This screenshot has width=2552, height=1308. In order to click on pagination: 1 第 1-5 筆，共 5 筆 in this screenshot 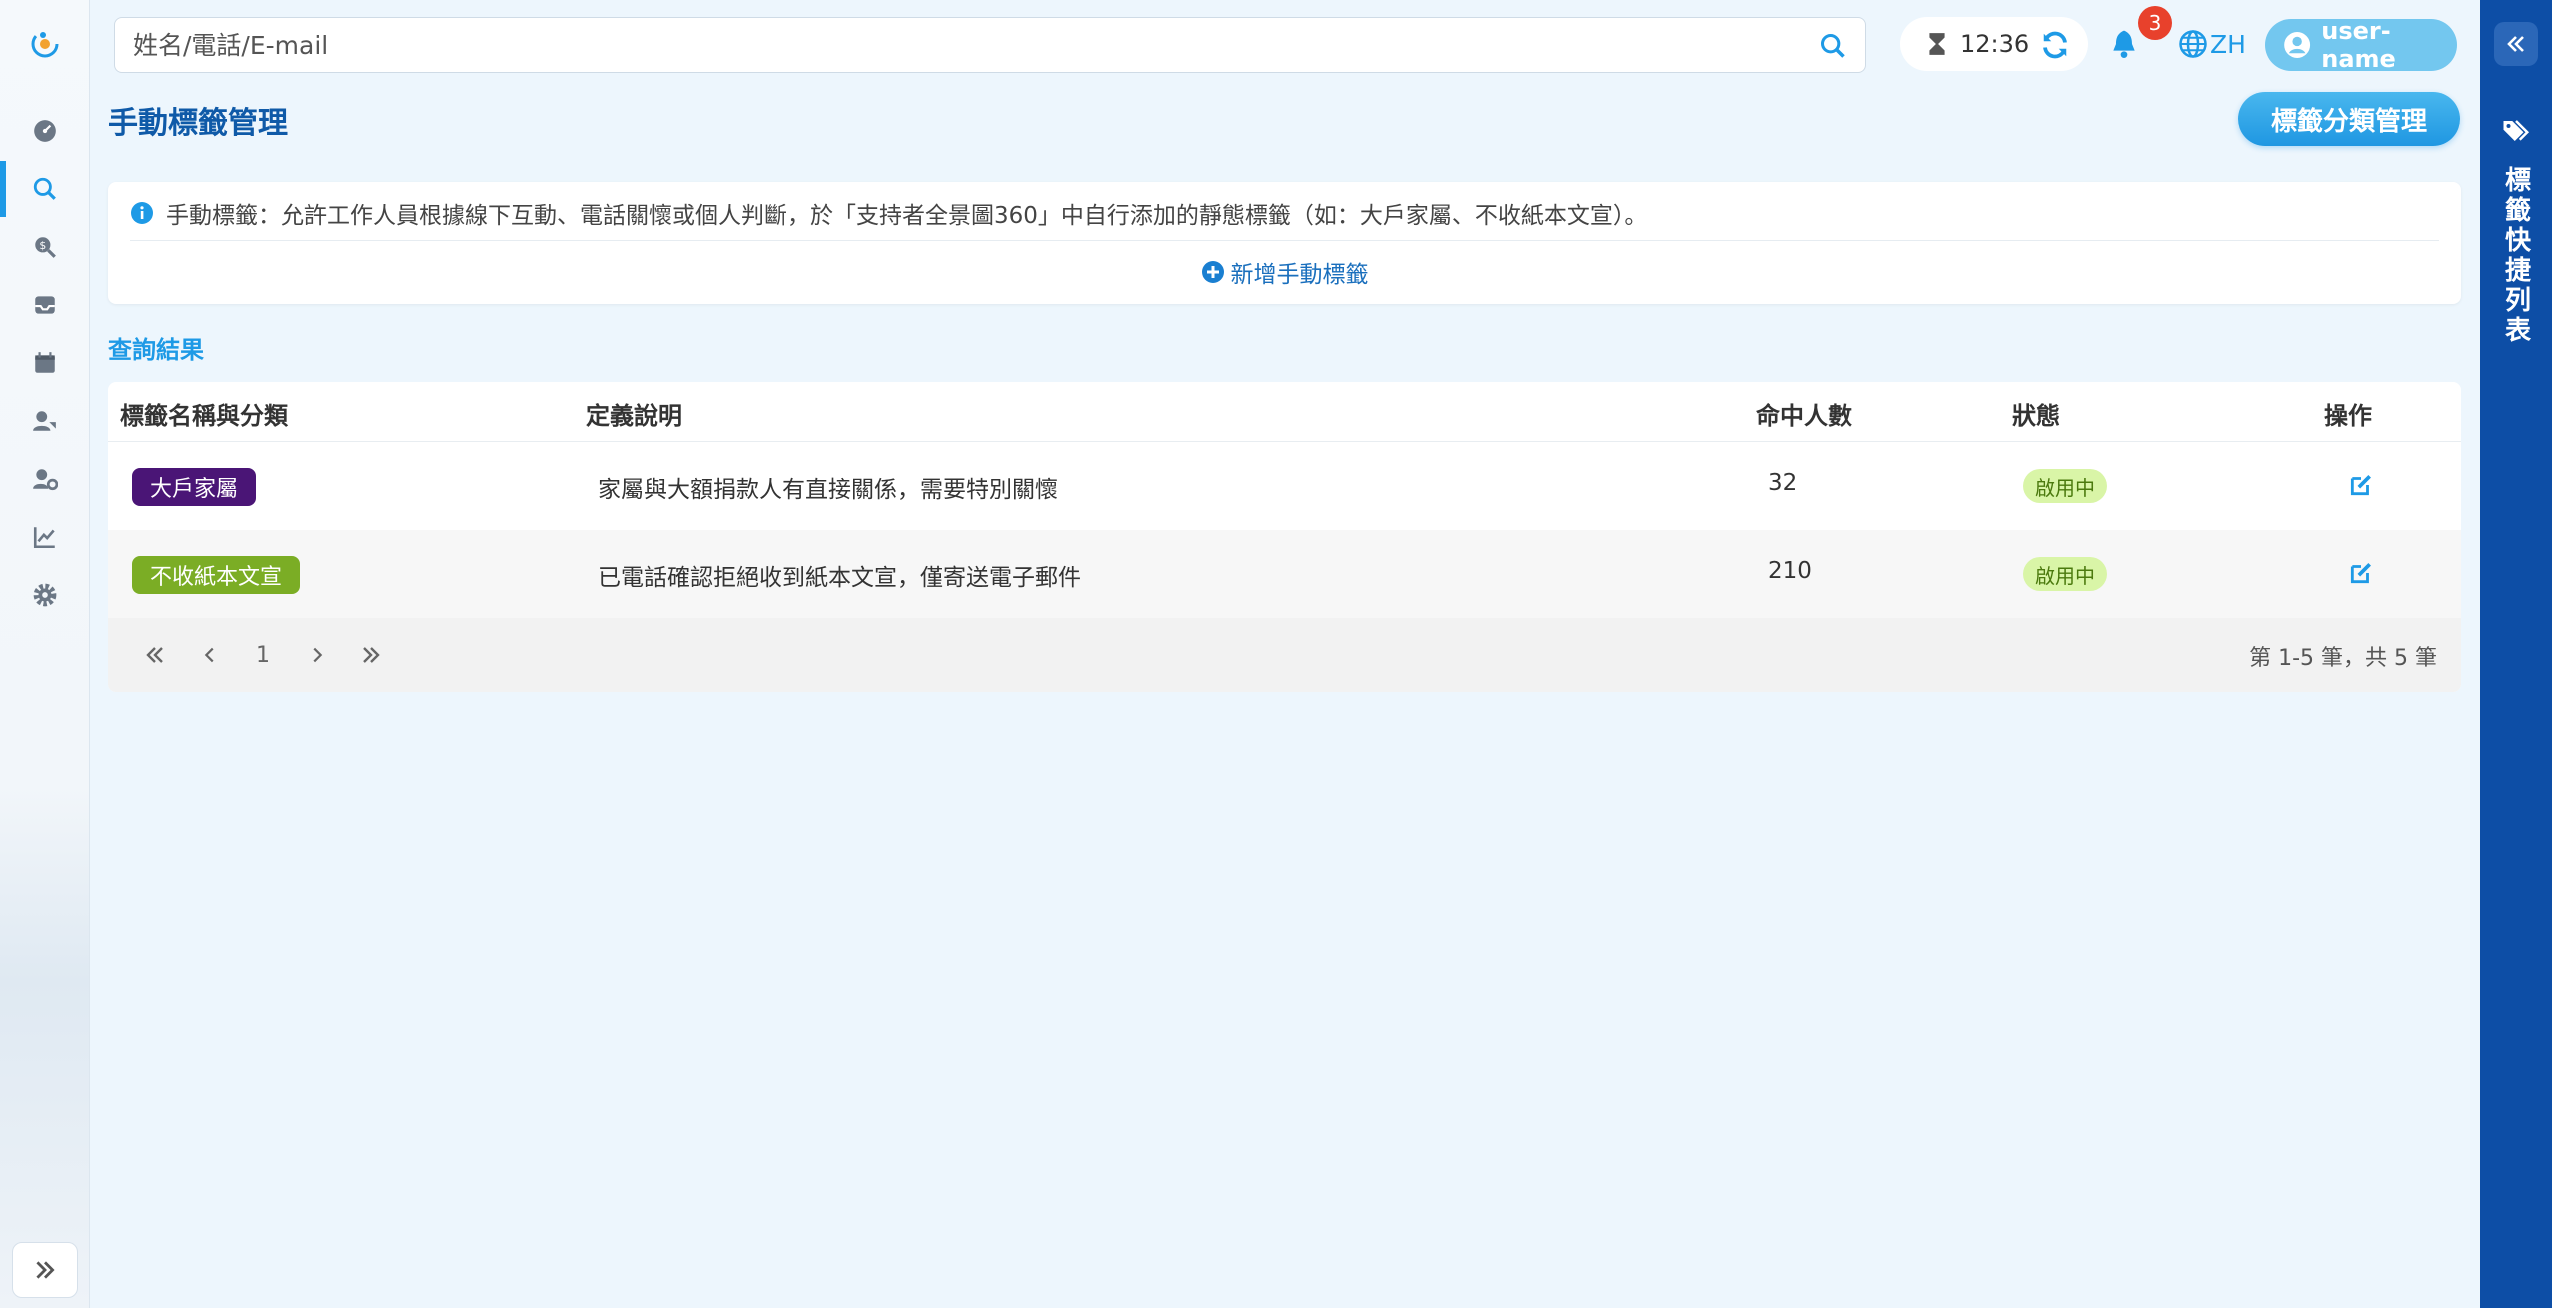, I will do `click(1284, 655)`.